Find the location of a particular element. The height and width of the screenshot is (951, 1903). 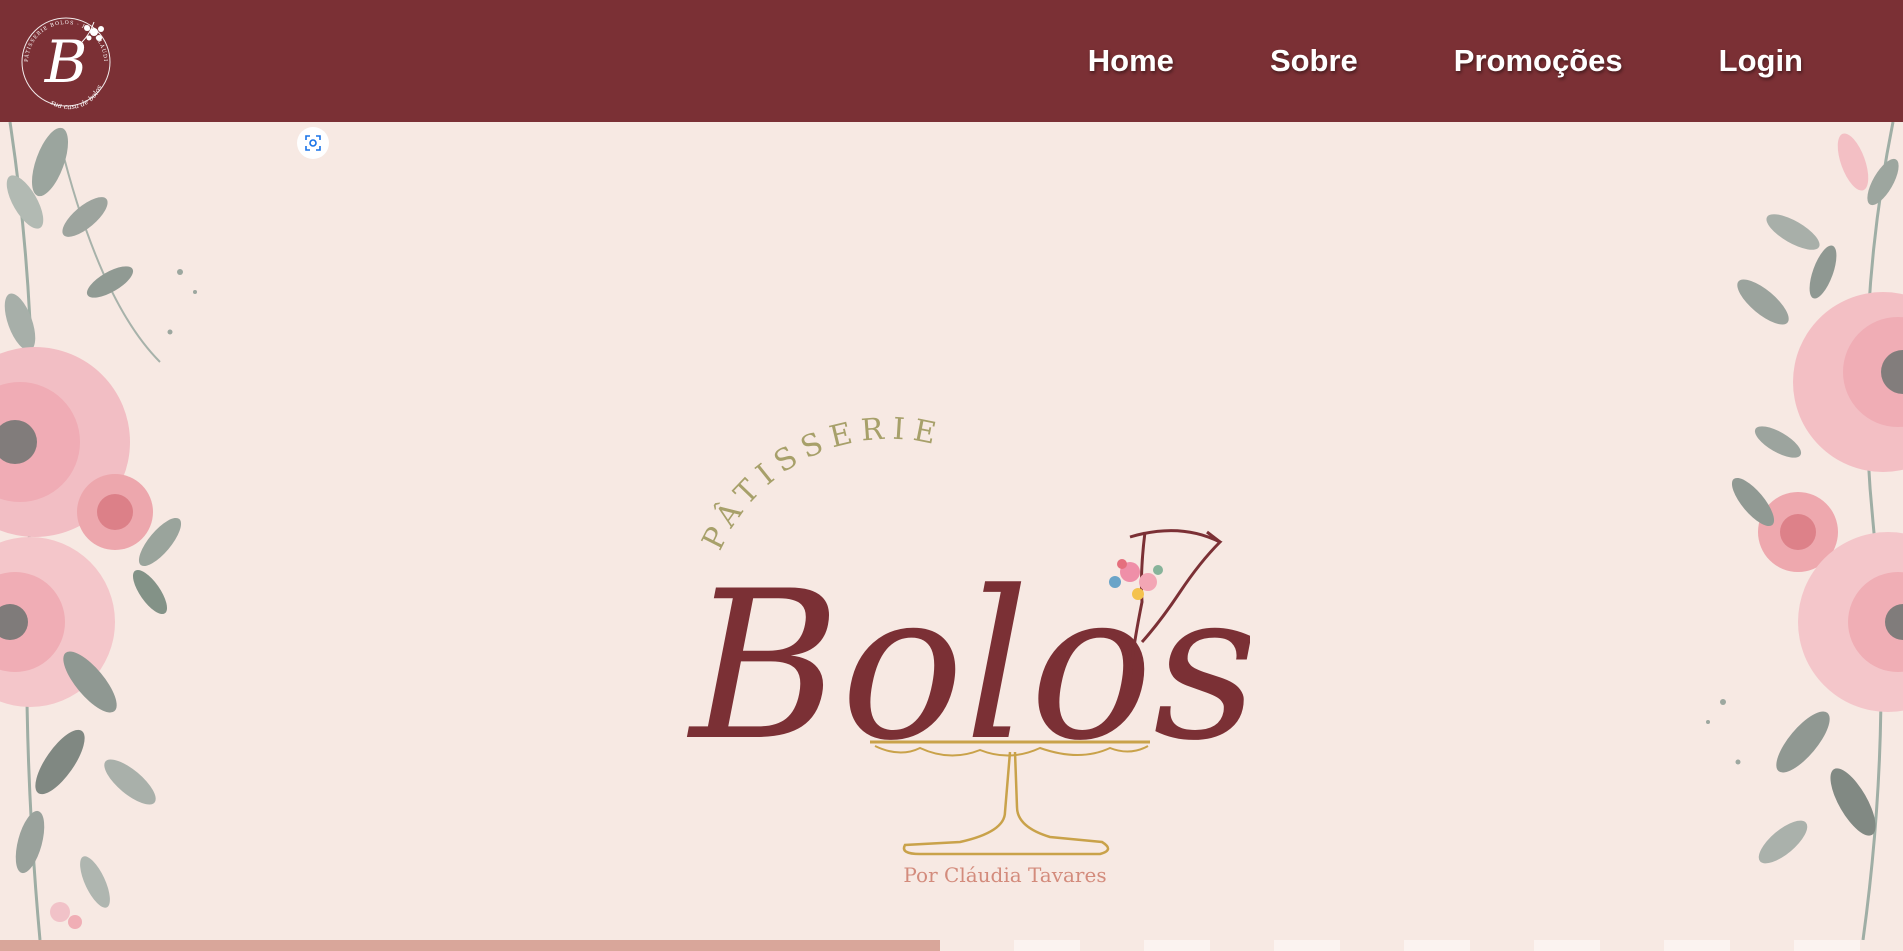

svg-text: B is located at coordinates (66, 62).